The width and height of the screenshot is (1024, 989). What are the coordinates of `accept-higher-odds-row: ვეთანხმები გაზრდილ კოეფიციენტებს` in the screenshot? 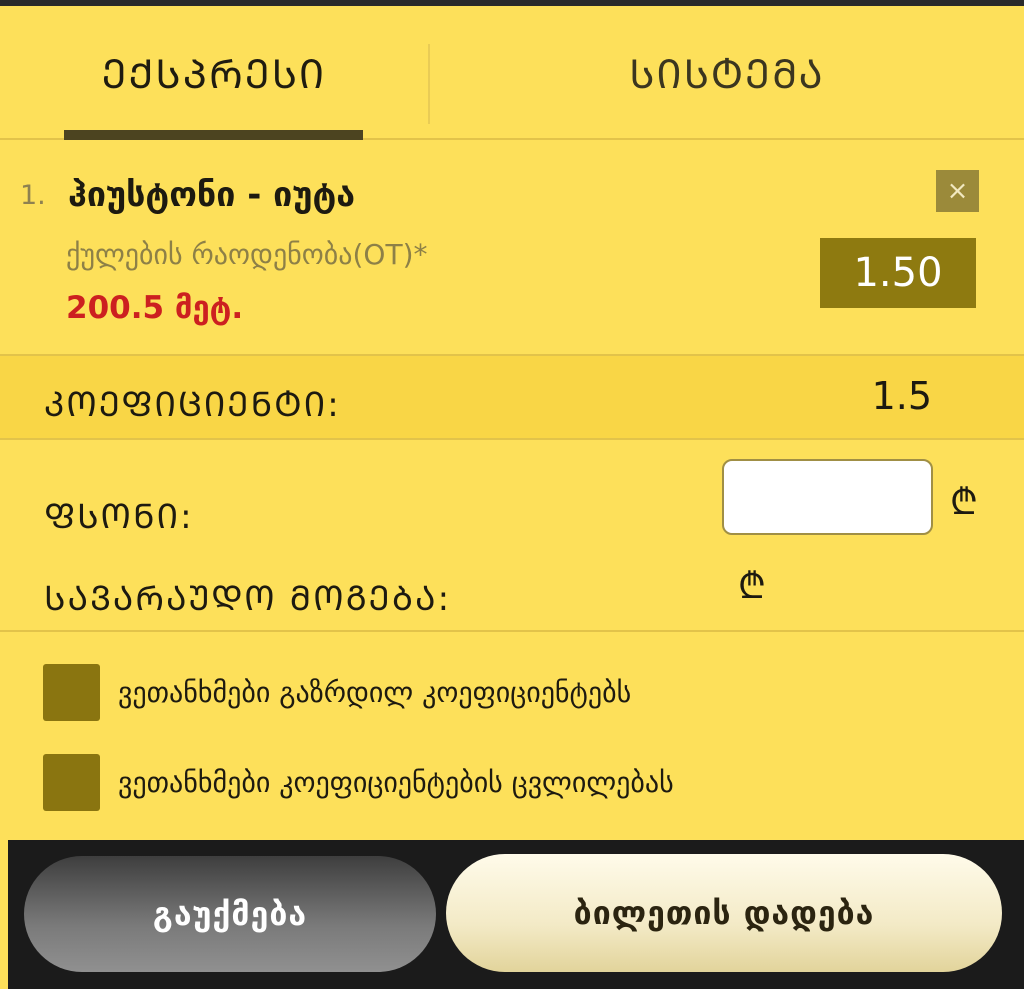 It's located at (512, 693).